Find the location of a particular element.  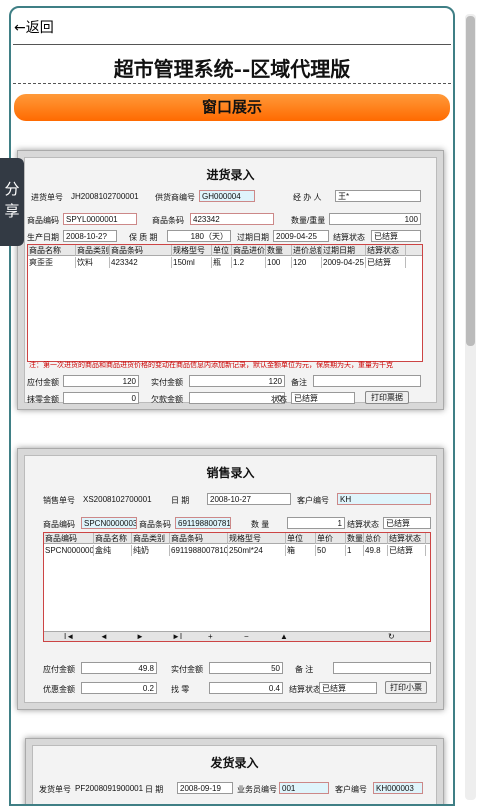

payable-field: 49.8 is located at coordinates (119, 668).